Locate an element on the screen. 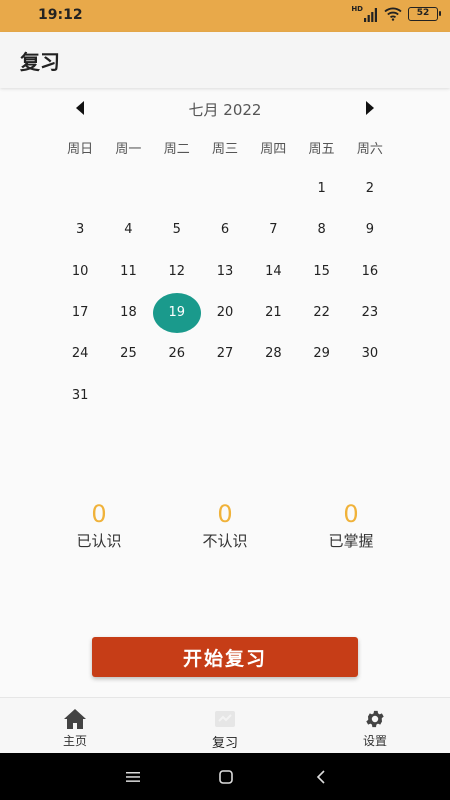  calendar-day-number: 21 is located at coordinates (273, 313).